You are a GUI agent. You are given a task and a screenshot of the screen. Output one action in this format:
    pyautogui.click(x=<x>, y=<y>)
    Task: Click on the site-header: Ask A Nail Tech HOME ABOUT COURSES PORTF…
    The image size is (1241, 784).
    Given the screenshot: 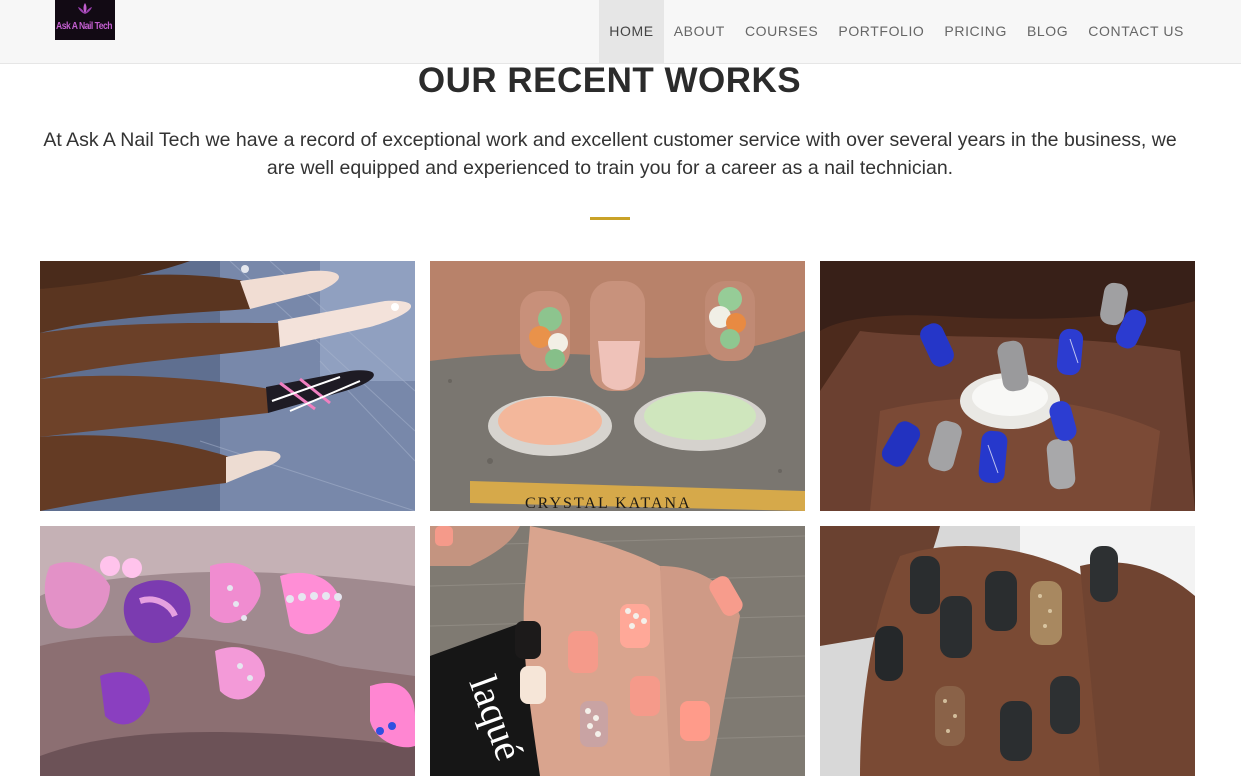 What is the action you would take?
    pyautogui.click(x=620, y=32)
    